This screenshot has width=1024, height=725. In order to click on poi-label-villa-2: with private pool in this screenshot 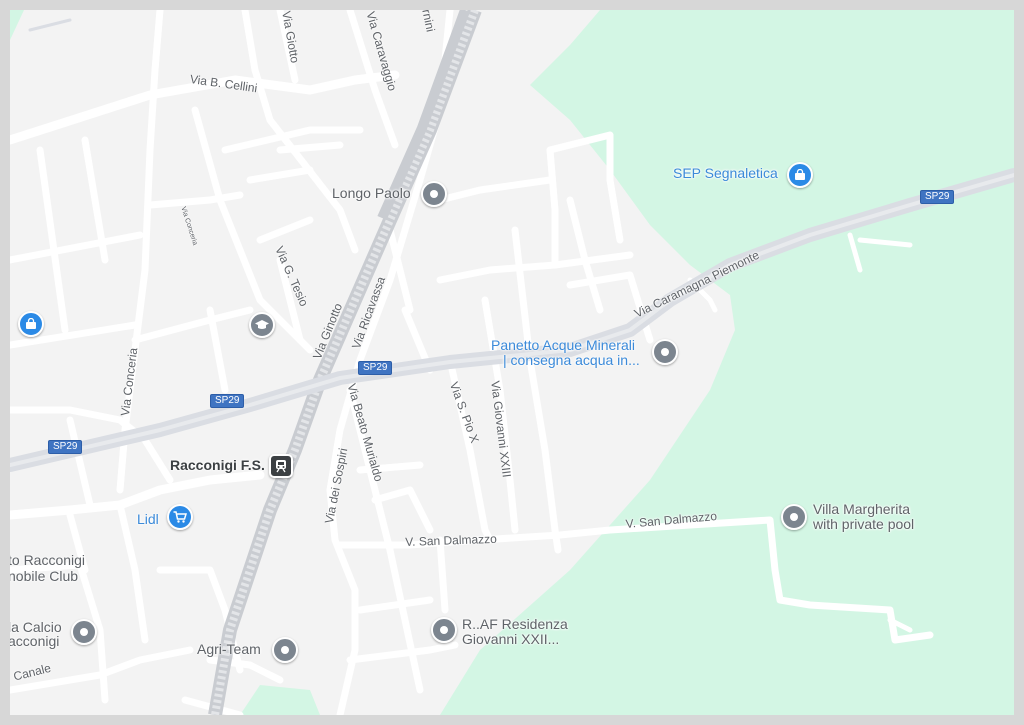, I will do `click(863, 524)`.